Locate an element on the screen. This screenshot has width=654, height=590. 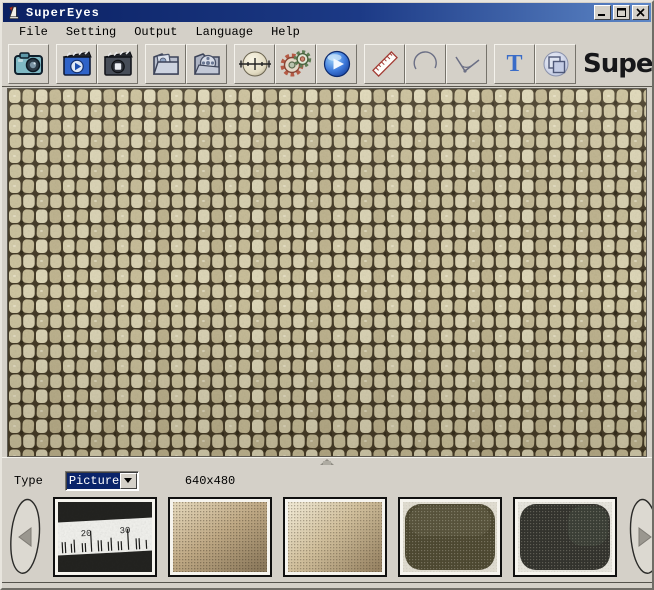
thumbnail-mesh-olive is located at coordinates (450, 537).